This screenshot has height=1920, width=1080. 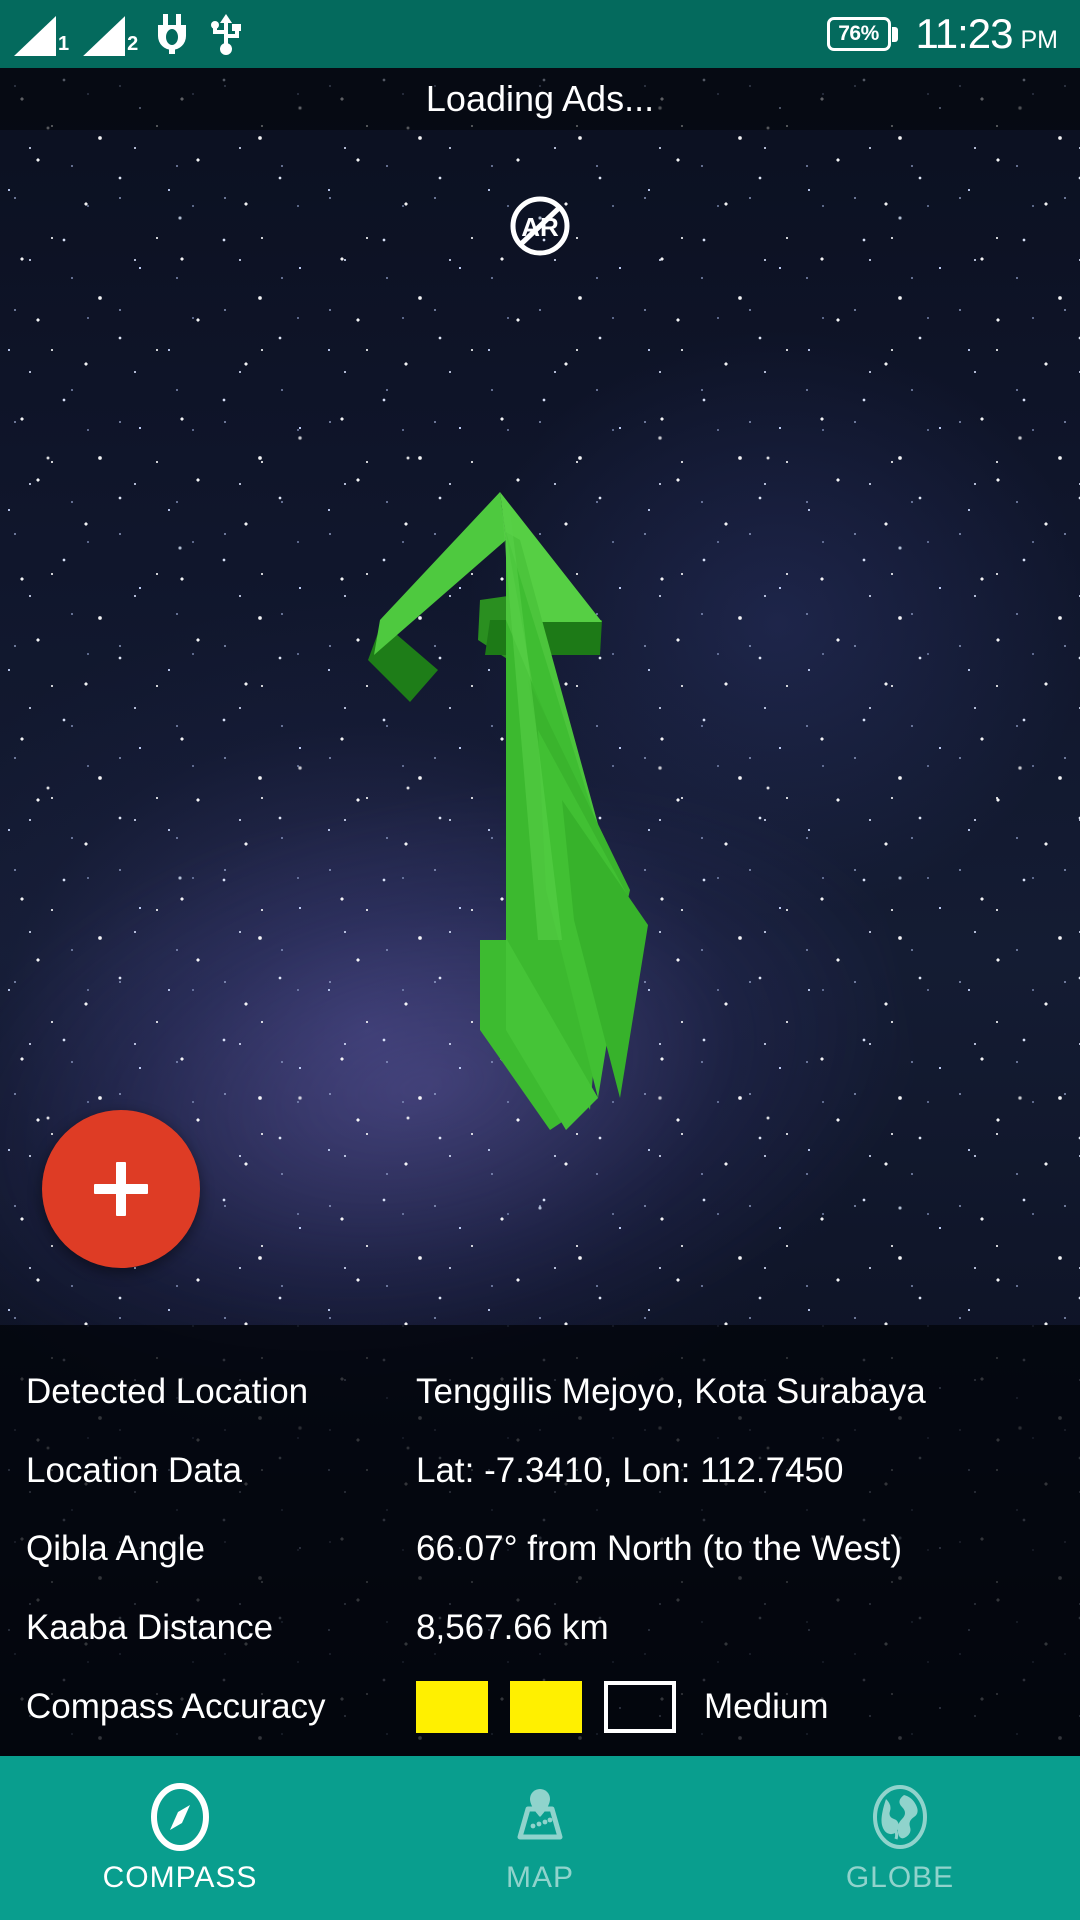 I want to click on battery-icon: 76%, so click(x=862, y=34).